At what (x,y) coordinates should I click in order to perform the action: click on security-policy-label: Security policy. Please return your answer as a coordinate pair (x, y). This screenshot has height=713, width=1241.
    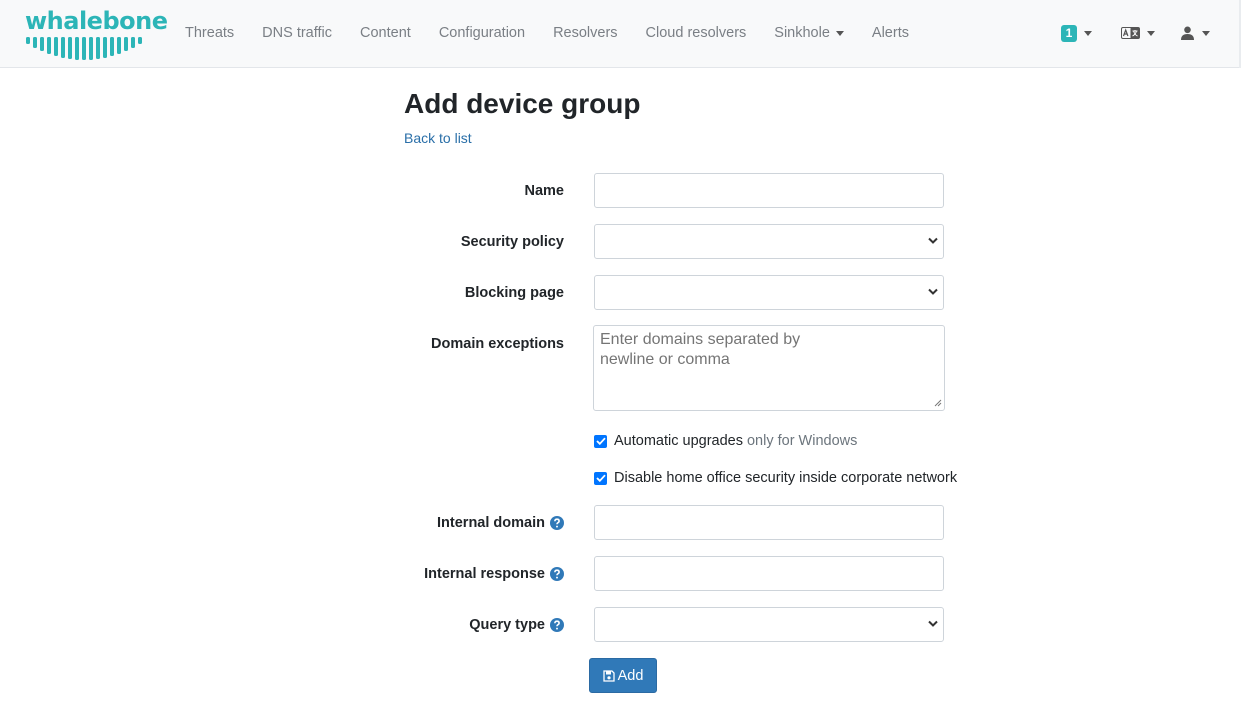
    Looking at the image, I should click on (512, 242).